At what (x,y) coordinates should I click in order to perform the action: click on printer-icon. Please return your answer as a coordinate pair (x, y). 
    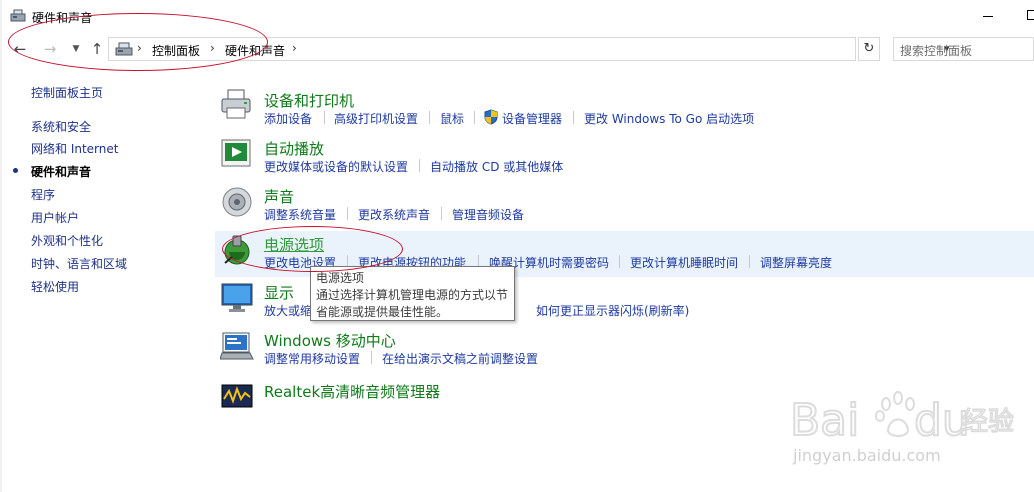
    Looking at the image, I should click on (236, 104).